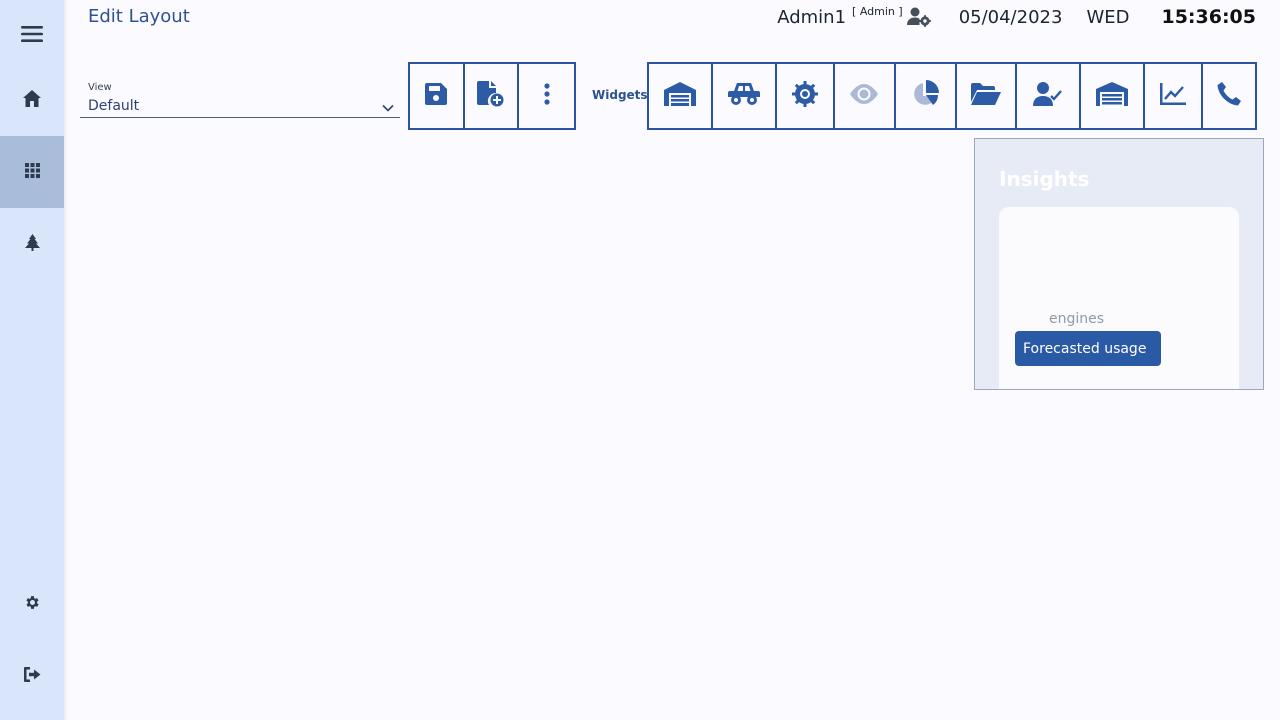 The height and width of the screenshot is (720, 1280). Describe the element at coordinates (1044, 179) in the screenshot. I see `insights-title: Insights` at that location.